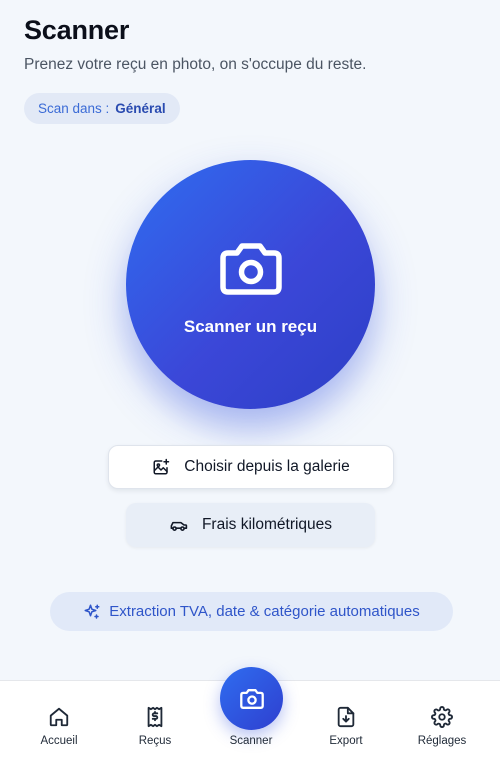  Describe the element at coordinates (140, 108) in the screenshot. I see `scope-value: Général` at that location.